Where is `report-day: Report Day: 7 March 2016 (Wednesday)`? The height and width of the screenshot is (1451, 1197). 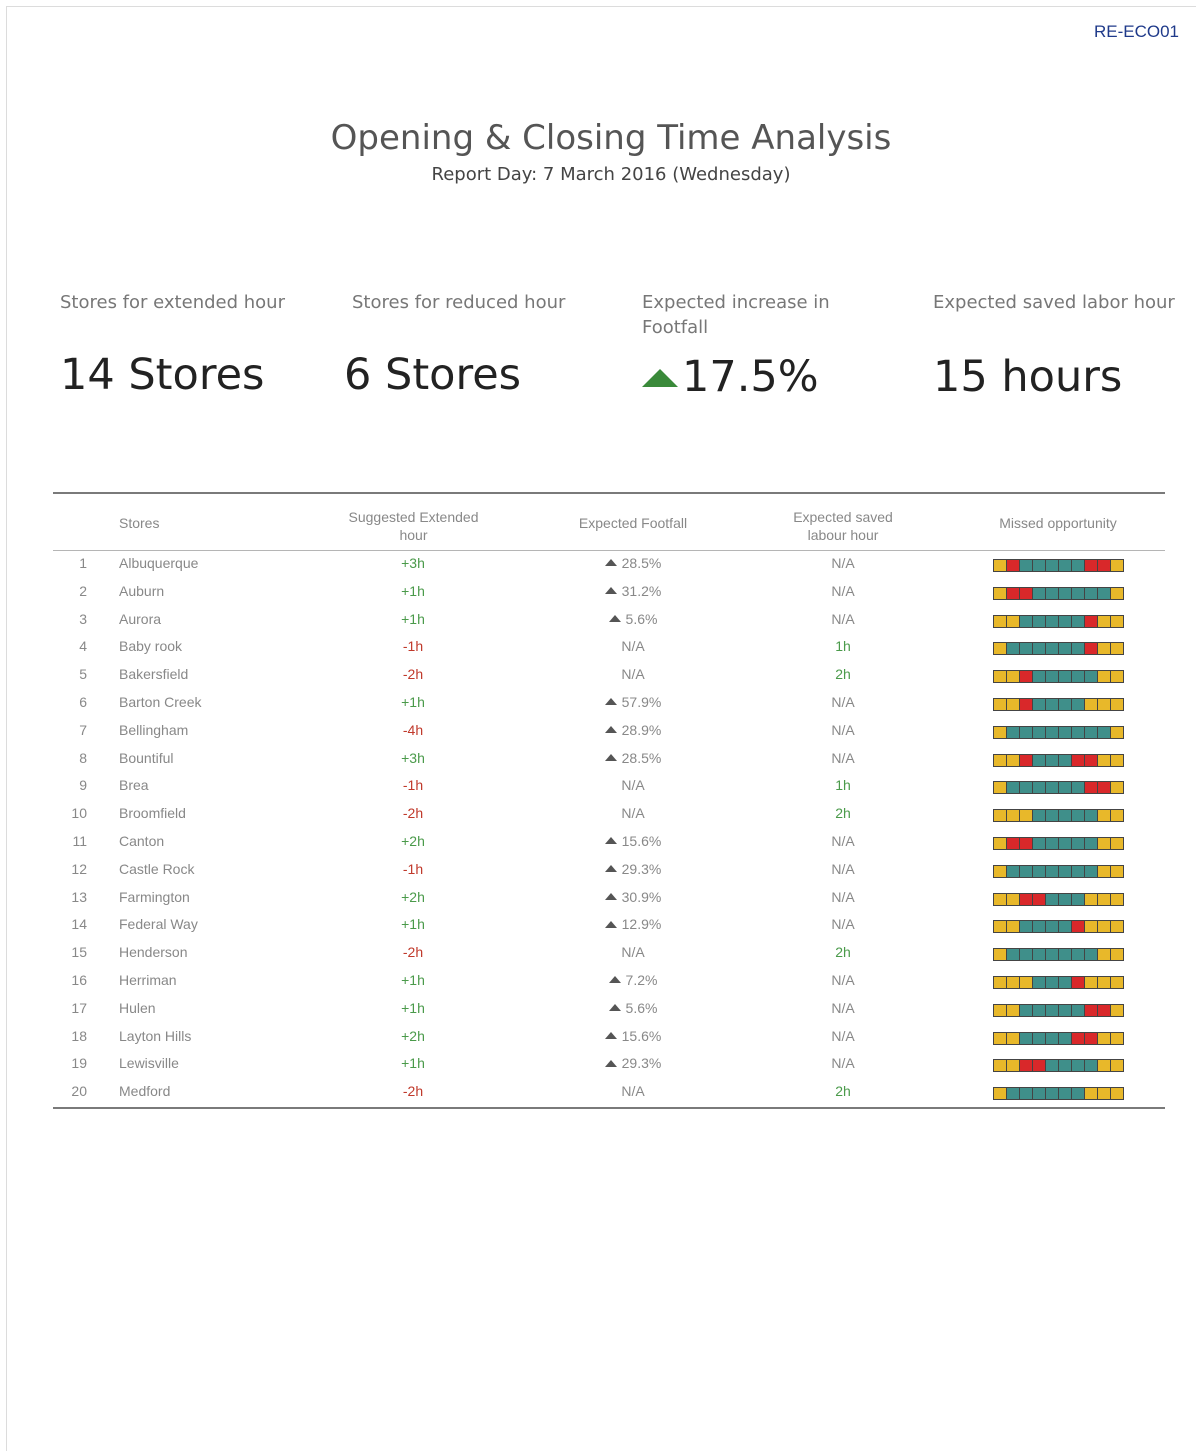 report-day: Report Day: 7 March 2016 (Wednesday) is located at coordinates (611, 174).